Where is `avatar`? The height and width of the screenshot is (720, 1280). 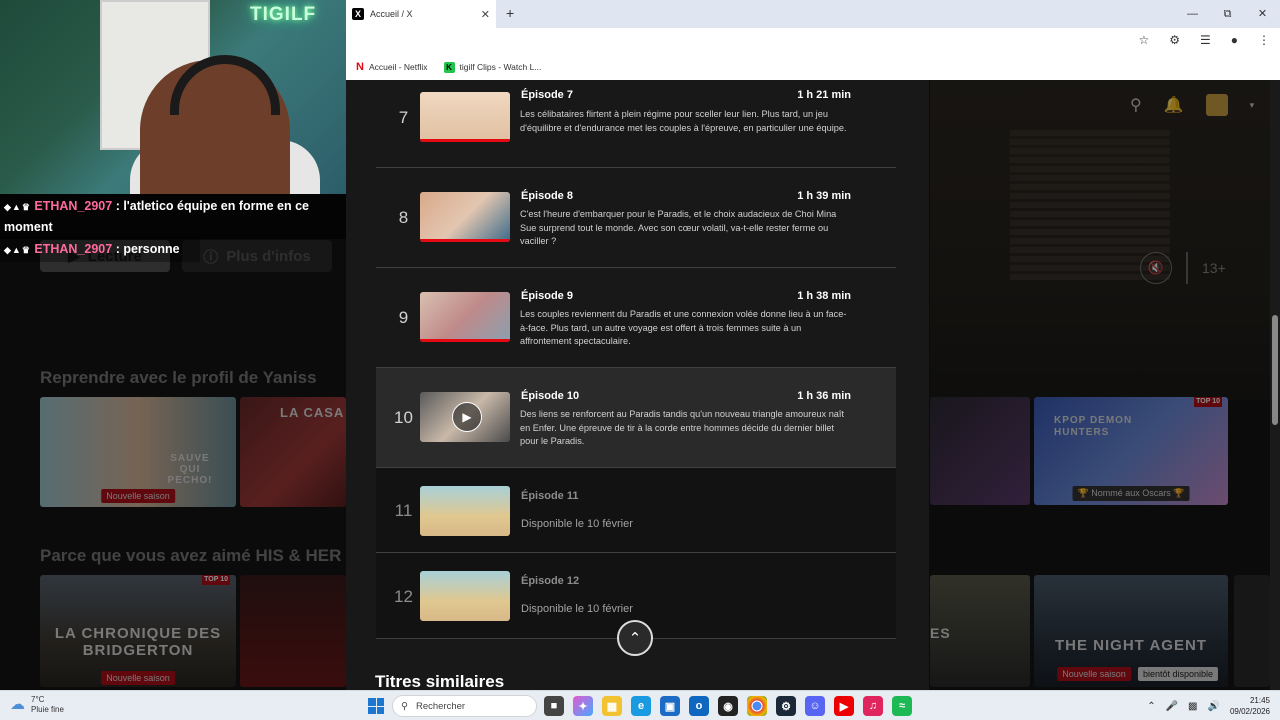 avatar is located at coordinates (1216, 105).